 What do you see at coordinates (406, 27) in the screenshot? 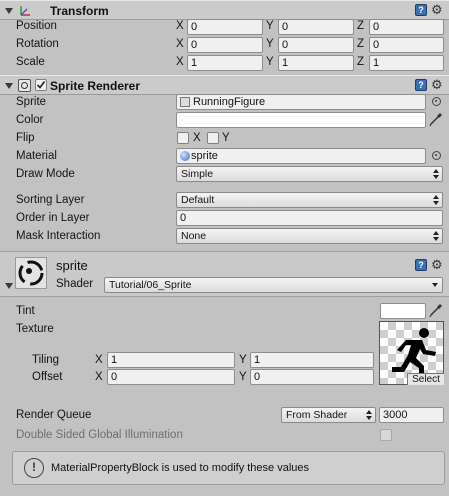
I see `position-z-field: 0` at bounding box center [406, 27].